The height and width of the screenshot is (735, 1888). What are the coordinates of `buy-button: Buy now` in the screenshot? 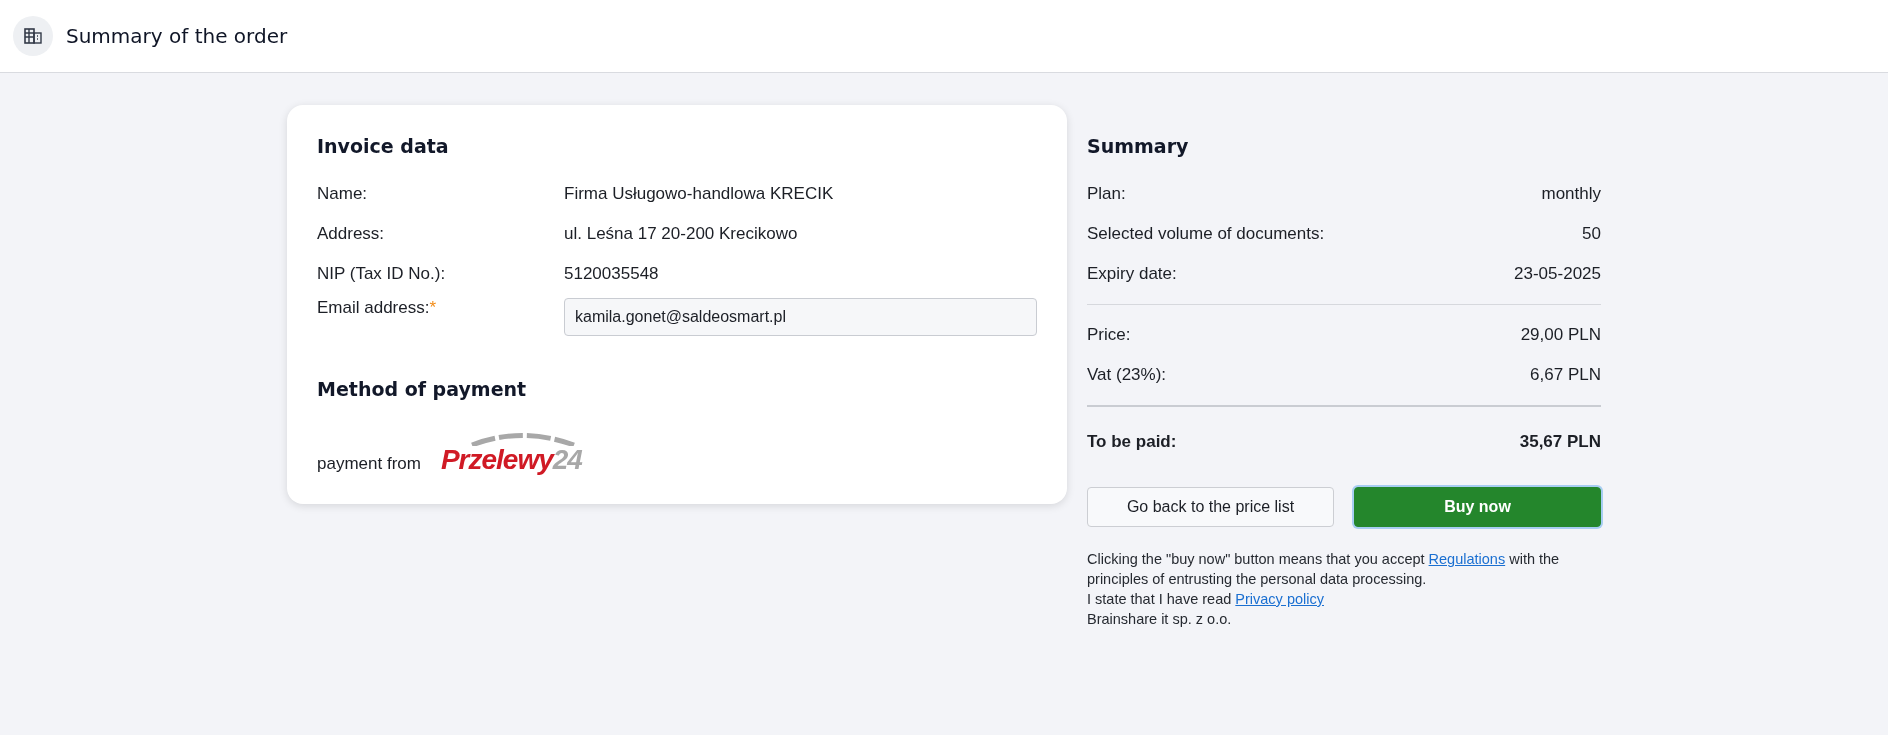 It's located at (1477, 507).